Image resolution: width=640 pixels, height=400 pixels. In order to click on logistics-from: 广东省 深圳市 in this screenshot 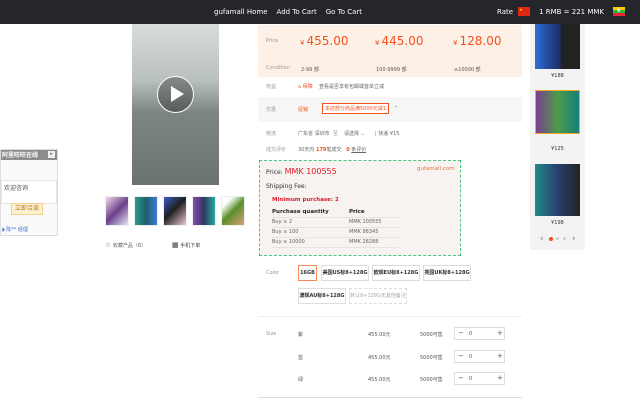, I will do `click(314, 134)`.